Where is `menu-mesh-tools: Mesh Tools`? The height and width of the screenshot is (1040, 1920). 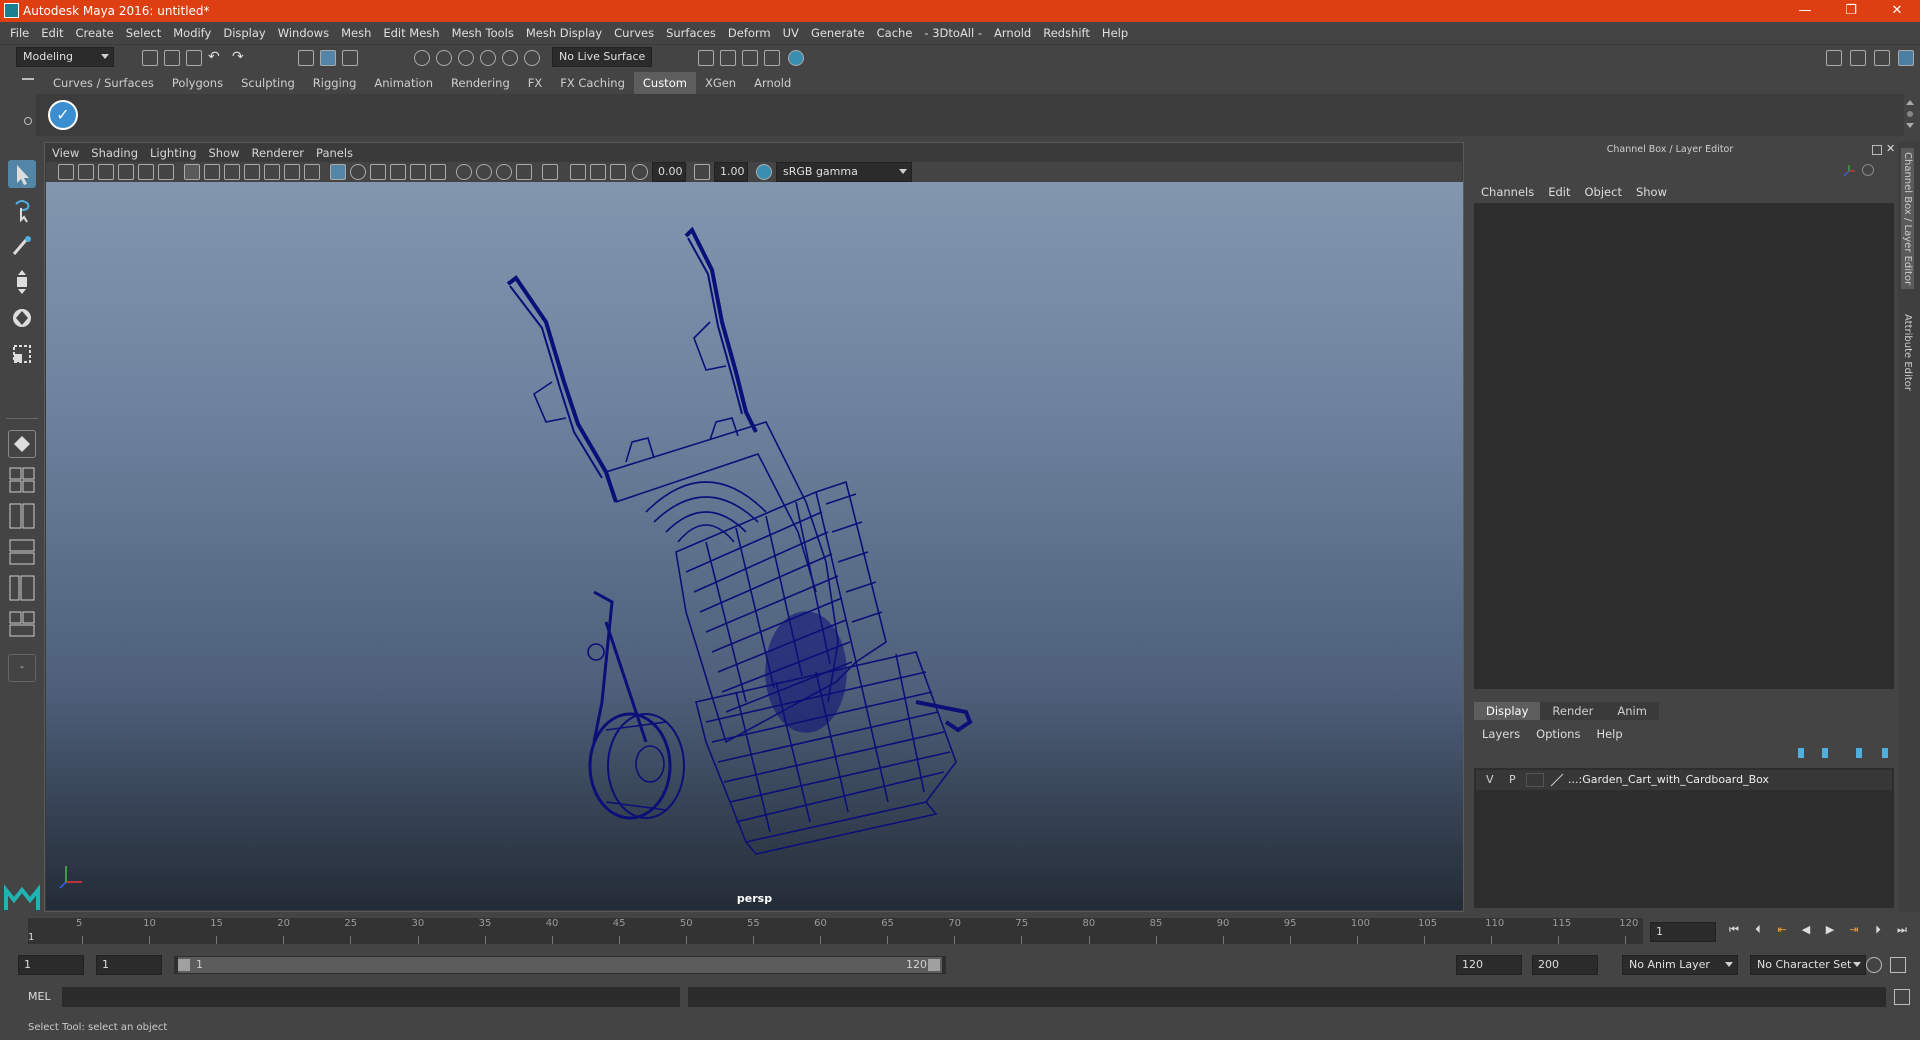 menu-mesh-tools: Mesh Tools is located at coordinates (483, 33).